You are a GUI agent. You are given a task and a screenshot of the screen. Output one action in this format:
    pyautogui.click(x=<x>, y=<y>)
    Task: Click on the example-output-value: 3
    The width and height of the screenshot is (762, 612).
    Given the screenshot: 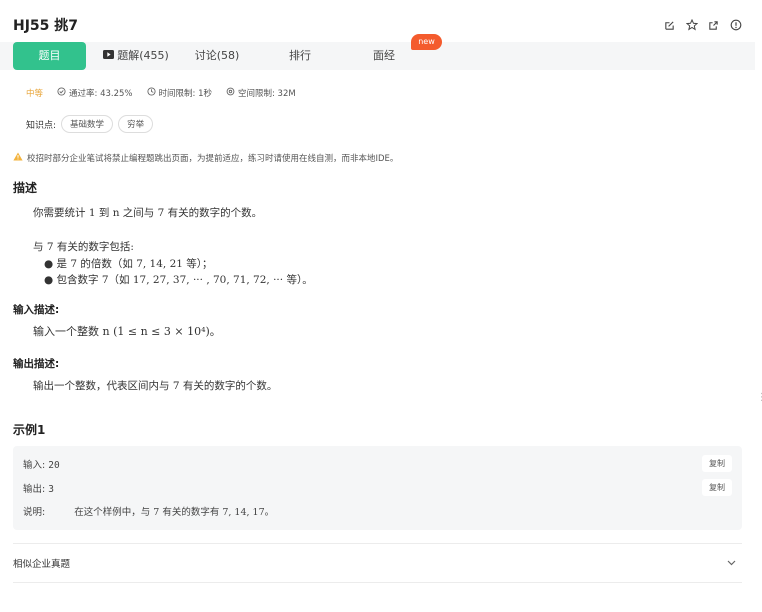 What is the action you would take?
    pyautogui.click(x=51, y=489)
    